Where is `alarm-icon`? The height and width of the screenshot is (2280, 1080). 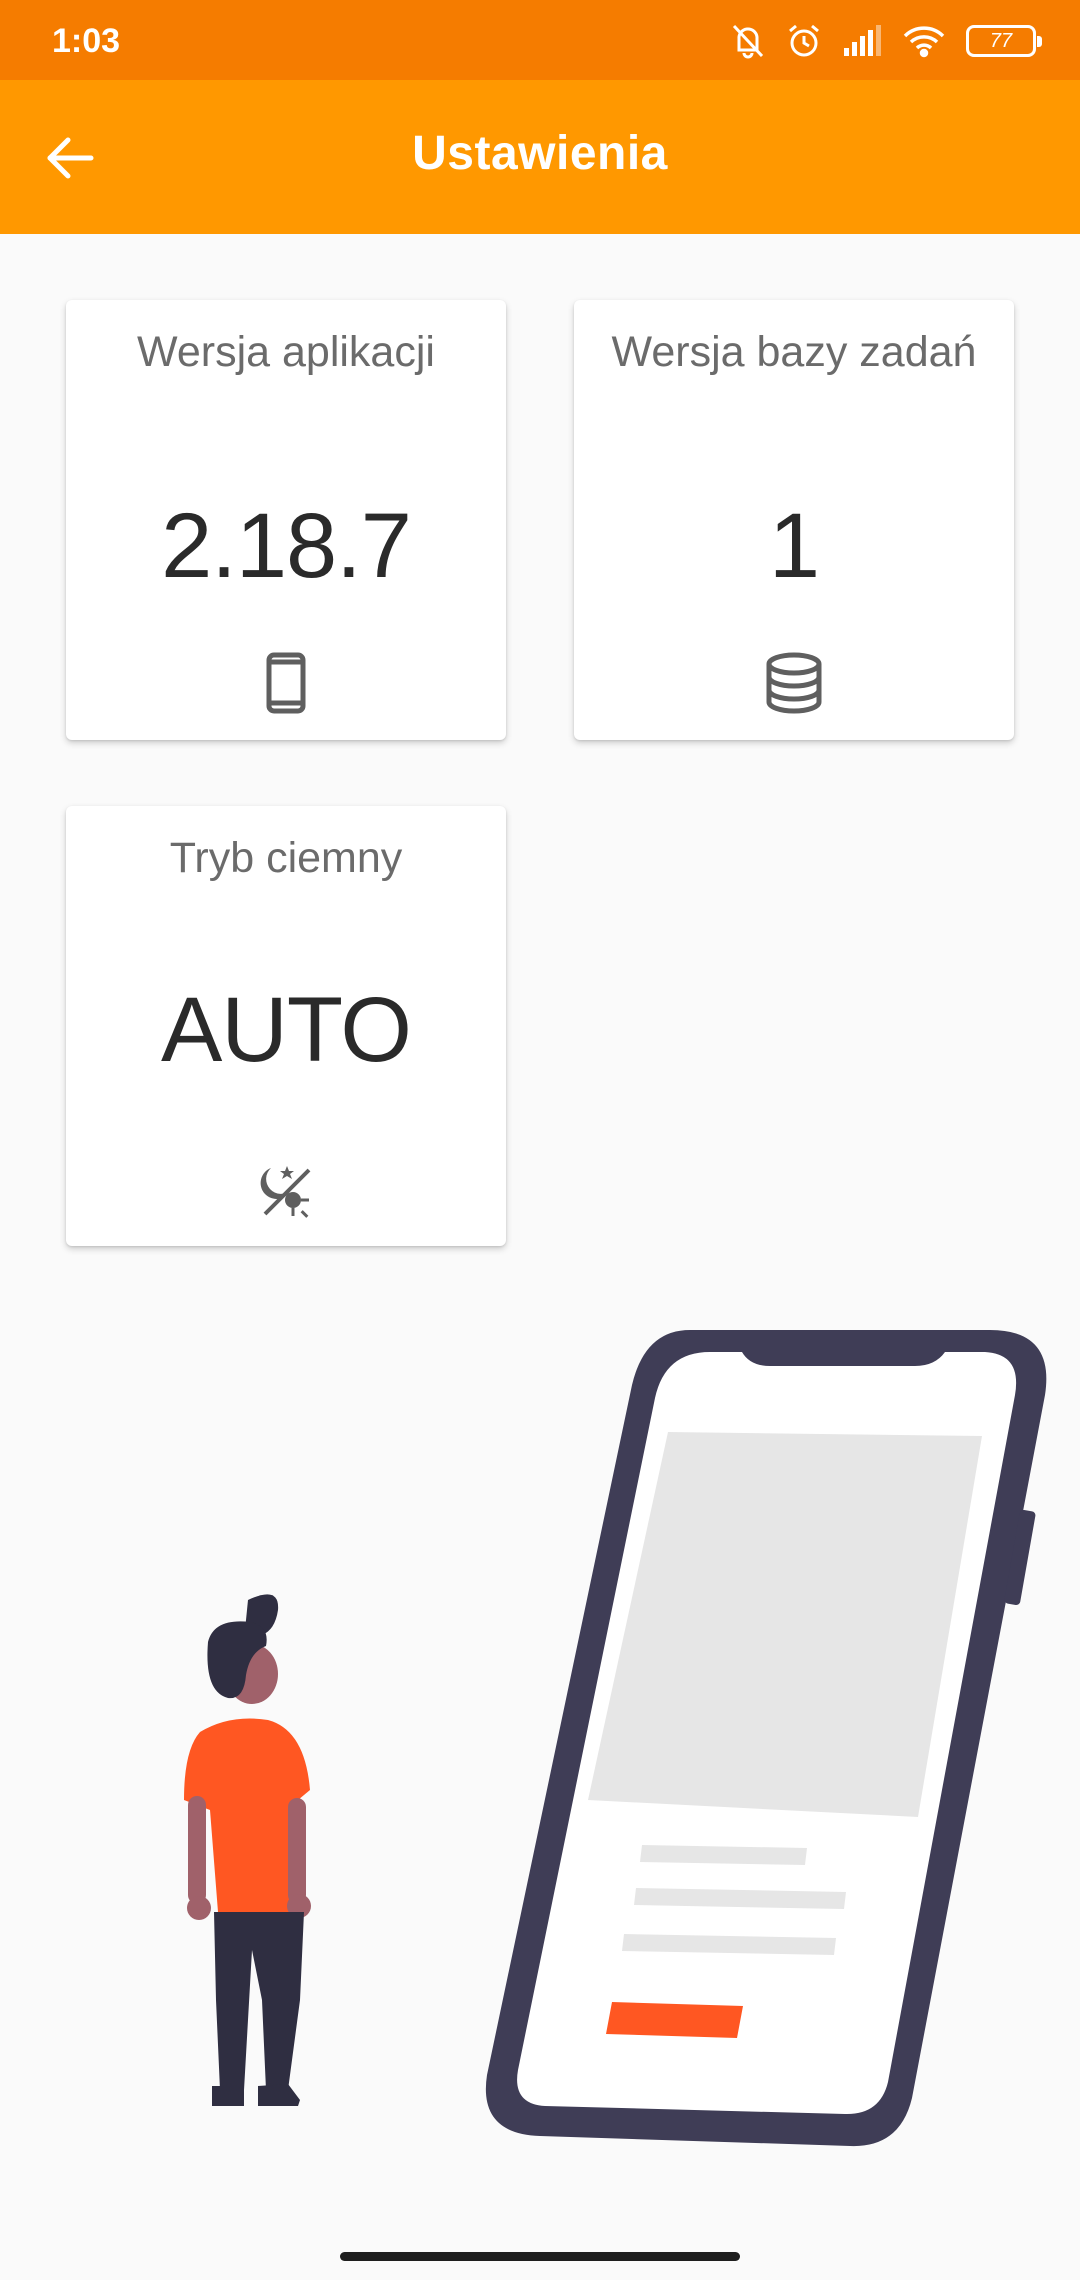
alarm-icon is located at coordinates (804, 41).